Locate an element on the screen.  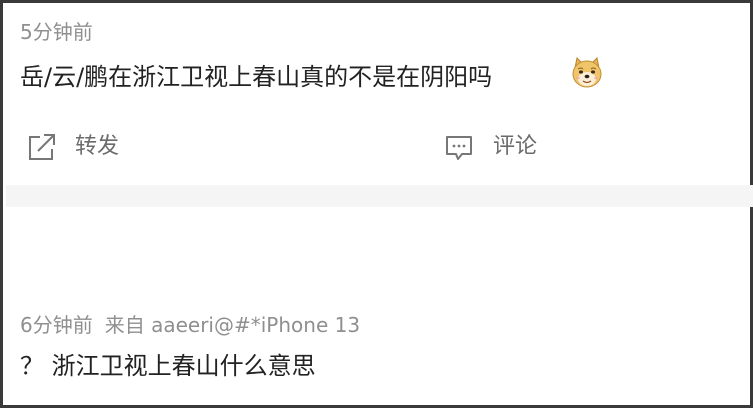
share-icon is located at coordinates (42, 147).